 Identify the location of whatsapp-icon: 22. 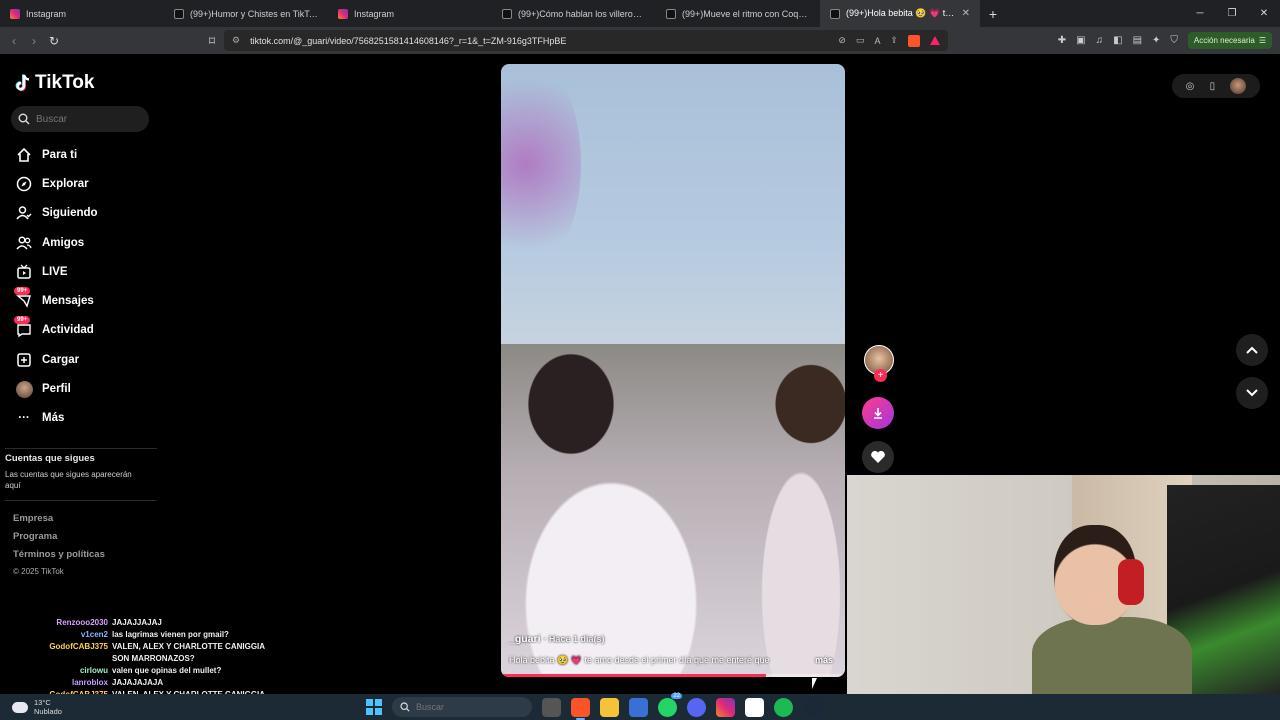
(670, 704).